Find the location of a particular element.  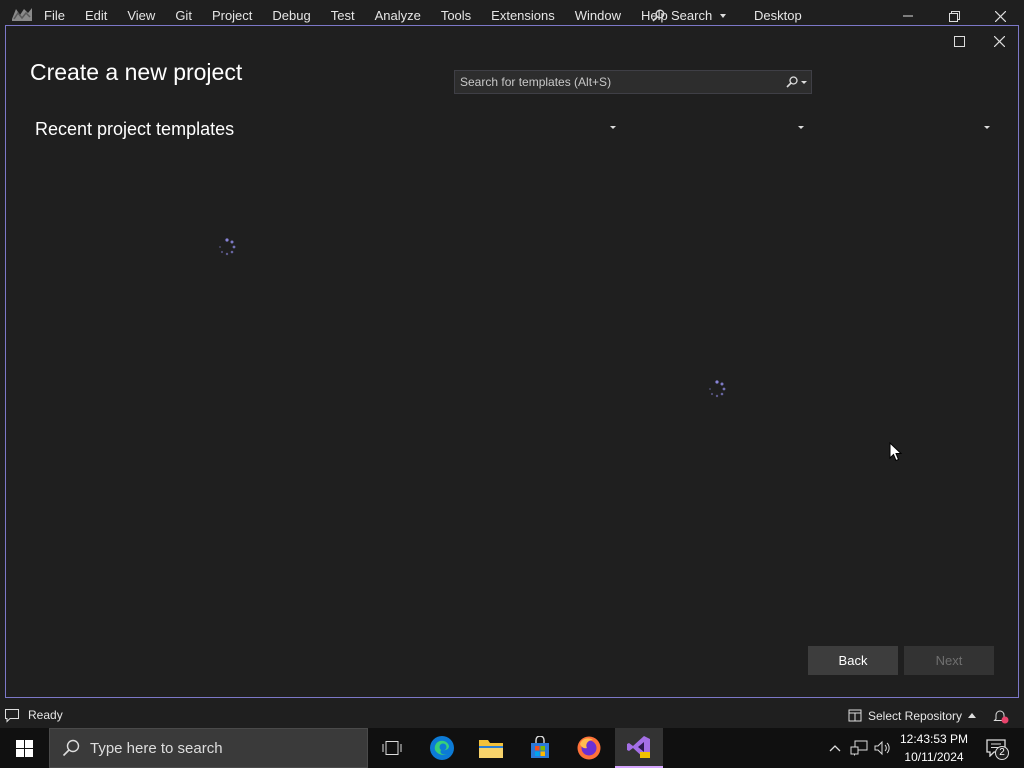

task-view-icon is located at coordinates (392, 748).